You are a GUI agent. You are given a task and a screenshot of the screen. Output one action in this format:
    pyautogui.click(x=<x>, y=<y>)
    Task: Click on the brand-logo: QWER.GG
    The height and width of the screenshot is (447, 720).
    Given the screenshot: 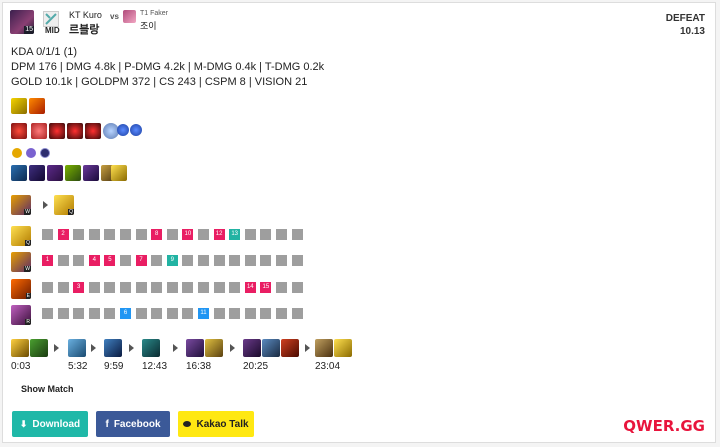 What is the action you would take?
    pyautogui.click(x=664, y=426)
    